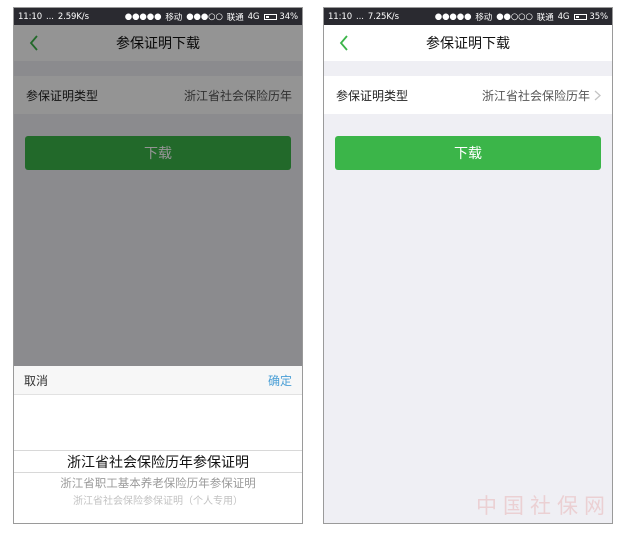 This screenshot has width=628, height=534. Describe the element at coordinates (73, 16) in the screenshot. I see `status-speed: 2.59K/s` at that location.